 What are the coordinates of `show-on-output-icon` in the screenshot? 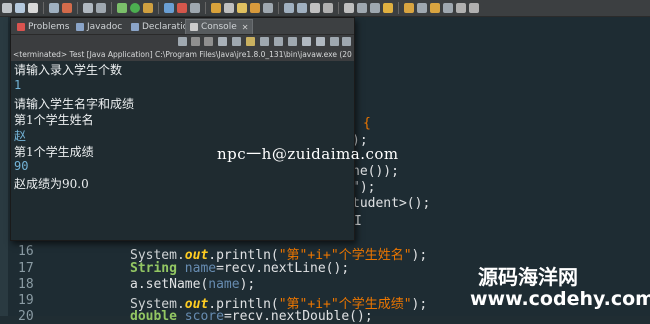 It's located at (264, 41).